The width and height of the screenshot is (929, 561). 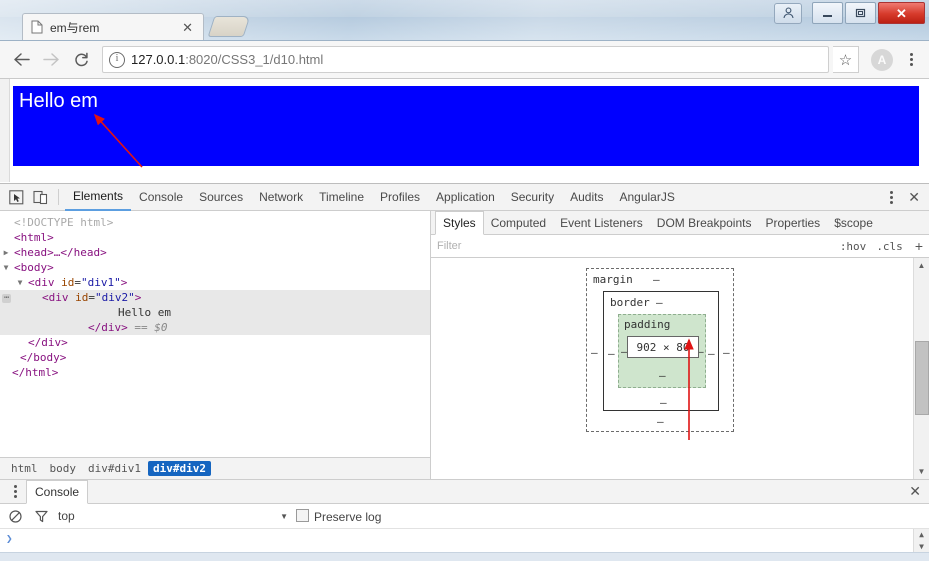 What do you see at coordinates (215, 222) in the screenshot?
I see `dom-line-doctype: <!DOCTYPE html>` at bounding box center [215, 222].